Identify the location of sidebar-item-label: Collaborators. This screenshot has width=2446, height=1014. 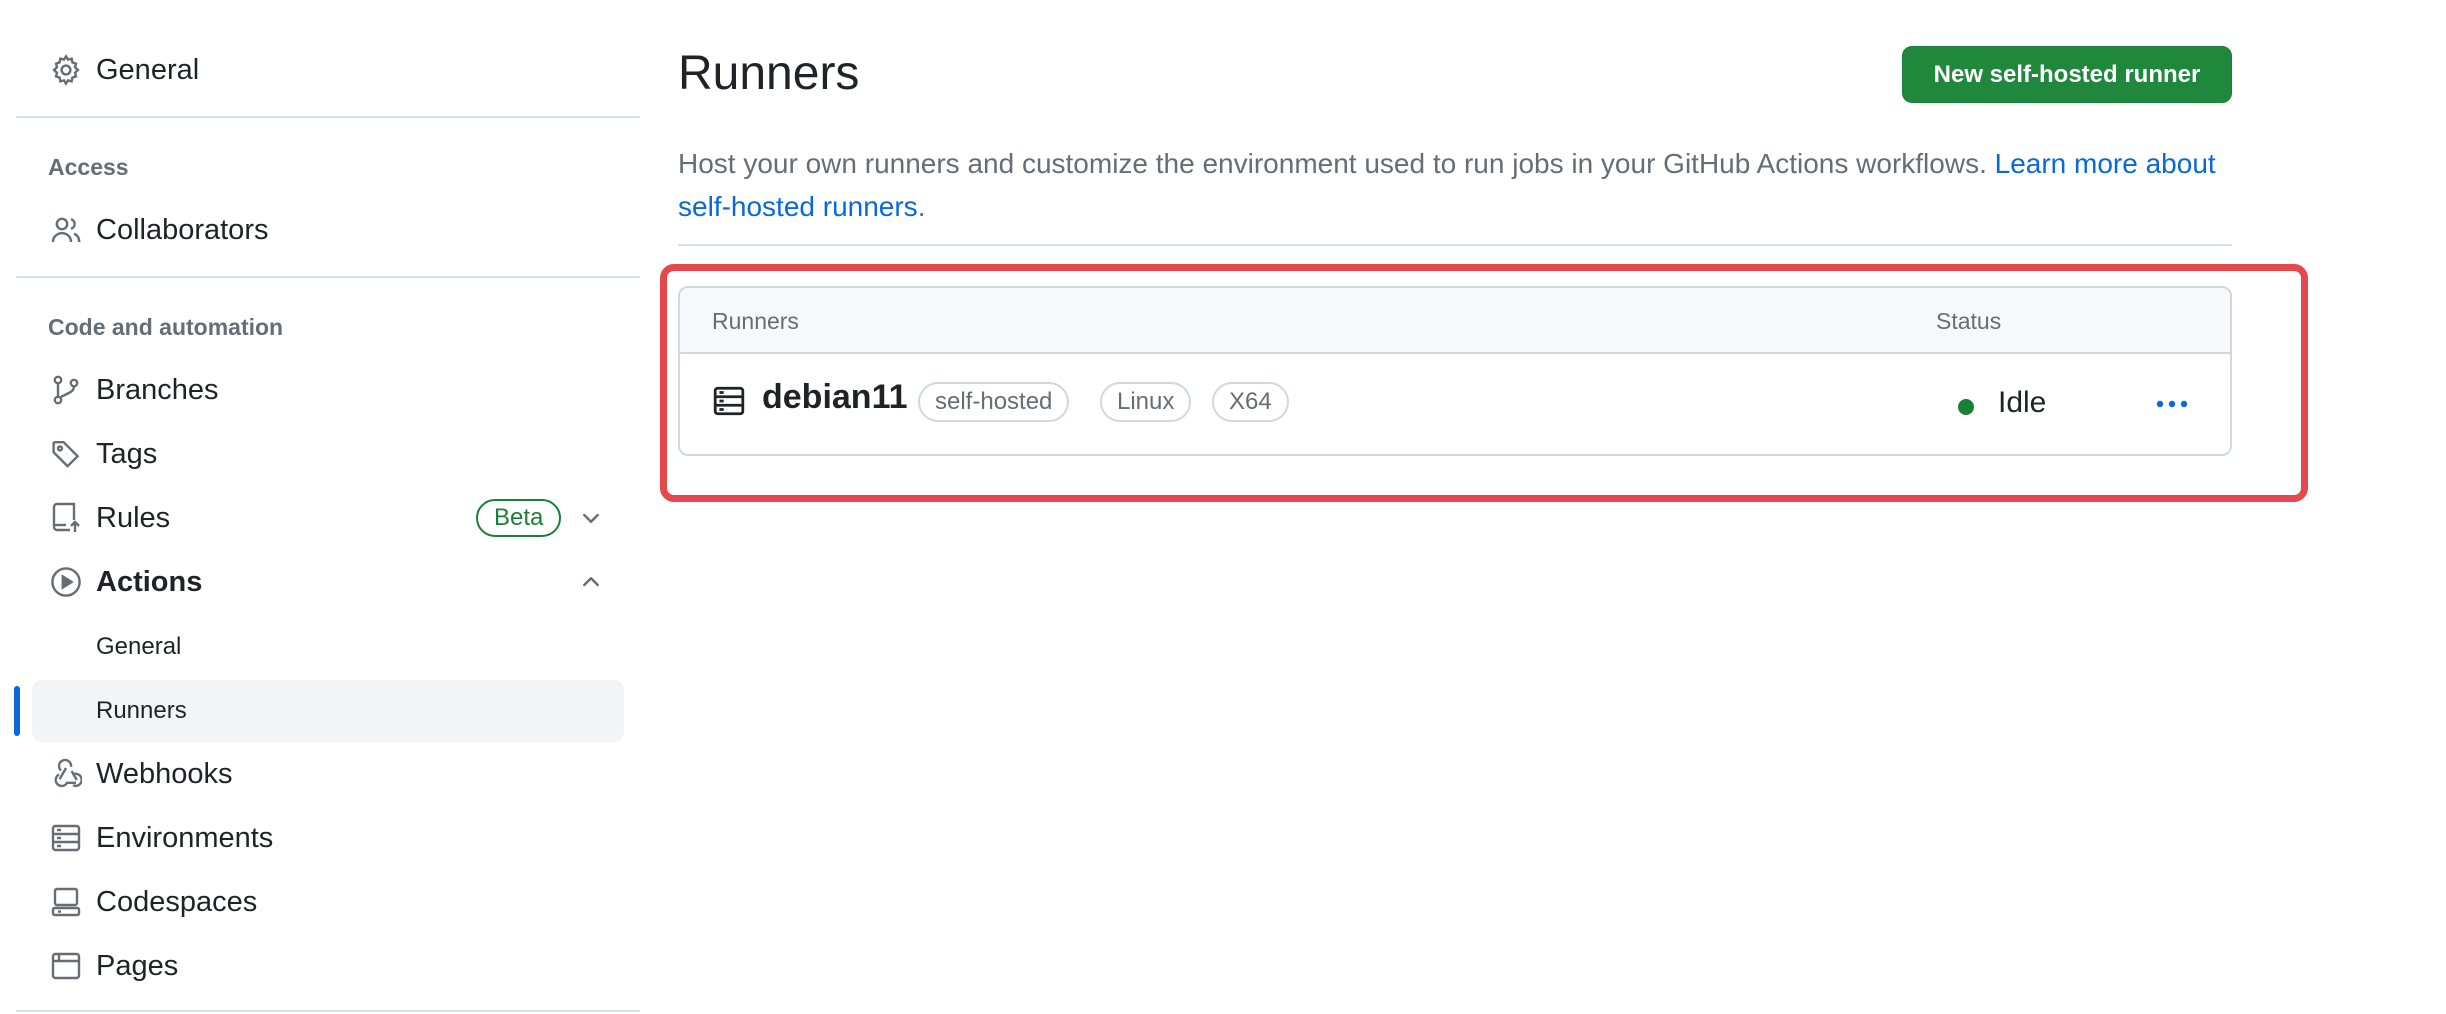
(182, 229).